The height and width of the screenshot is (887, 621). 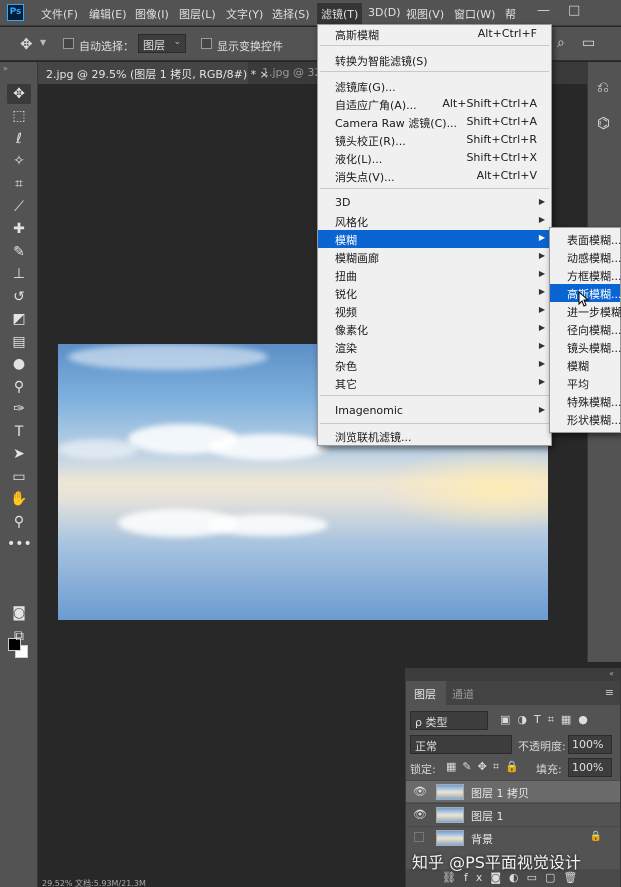 I want to click on healing-brush-icon: ✚, so click(x=19, y=229).